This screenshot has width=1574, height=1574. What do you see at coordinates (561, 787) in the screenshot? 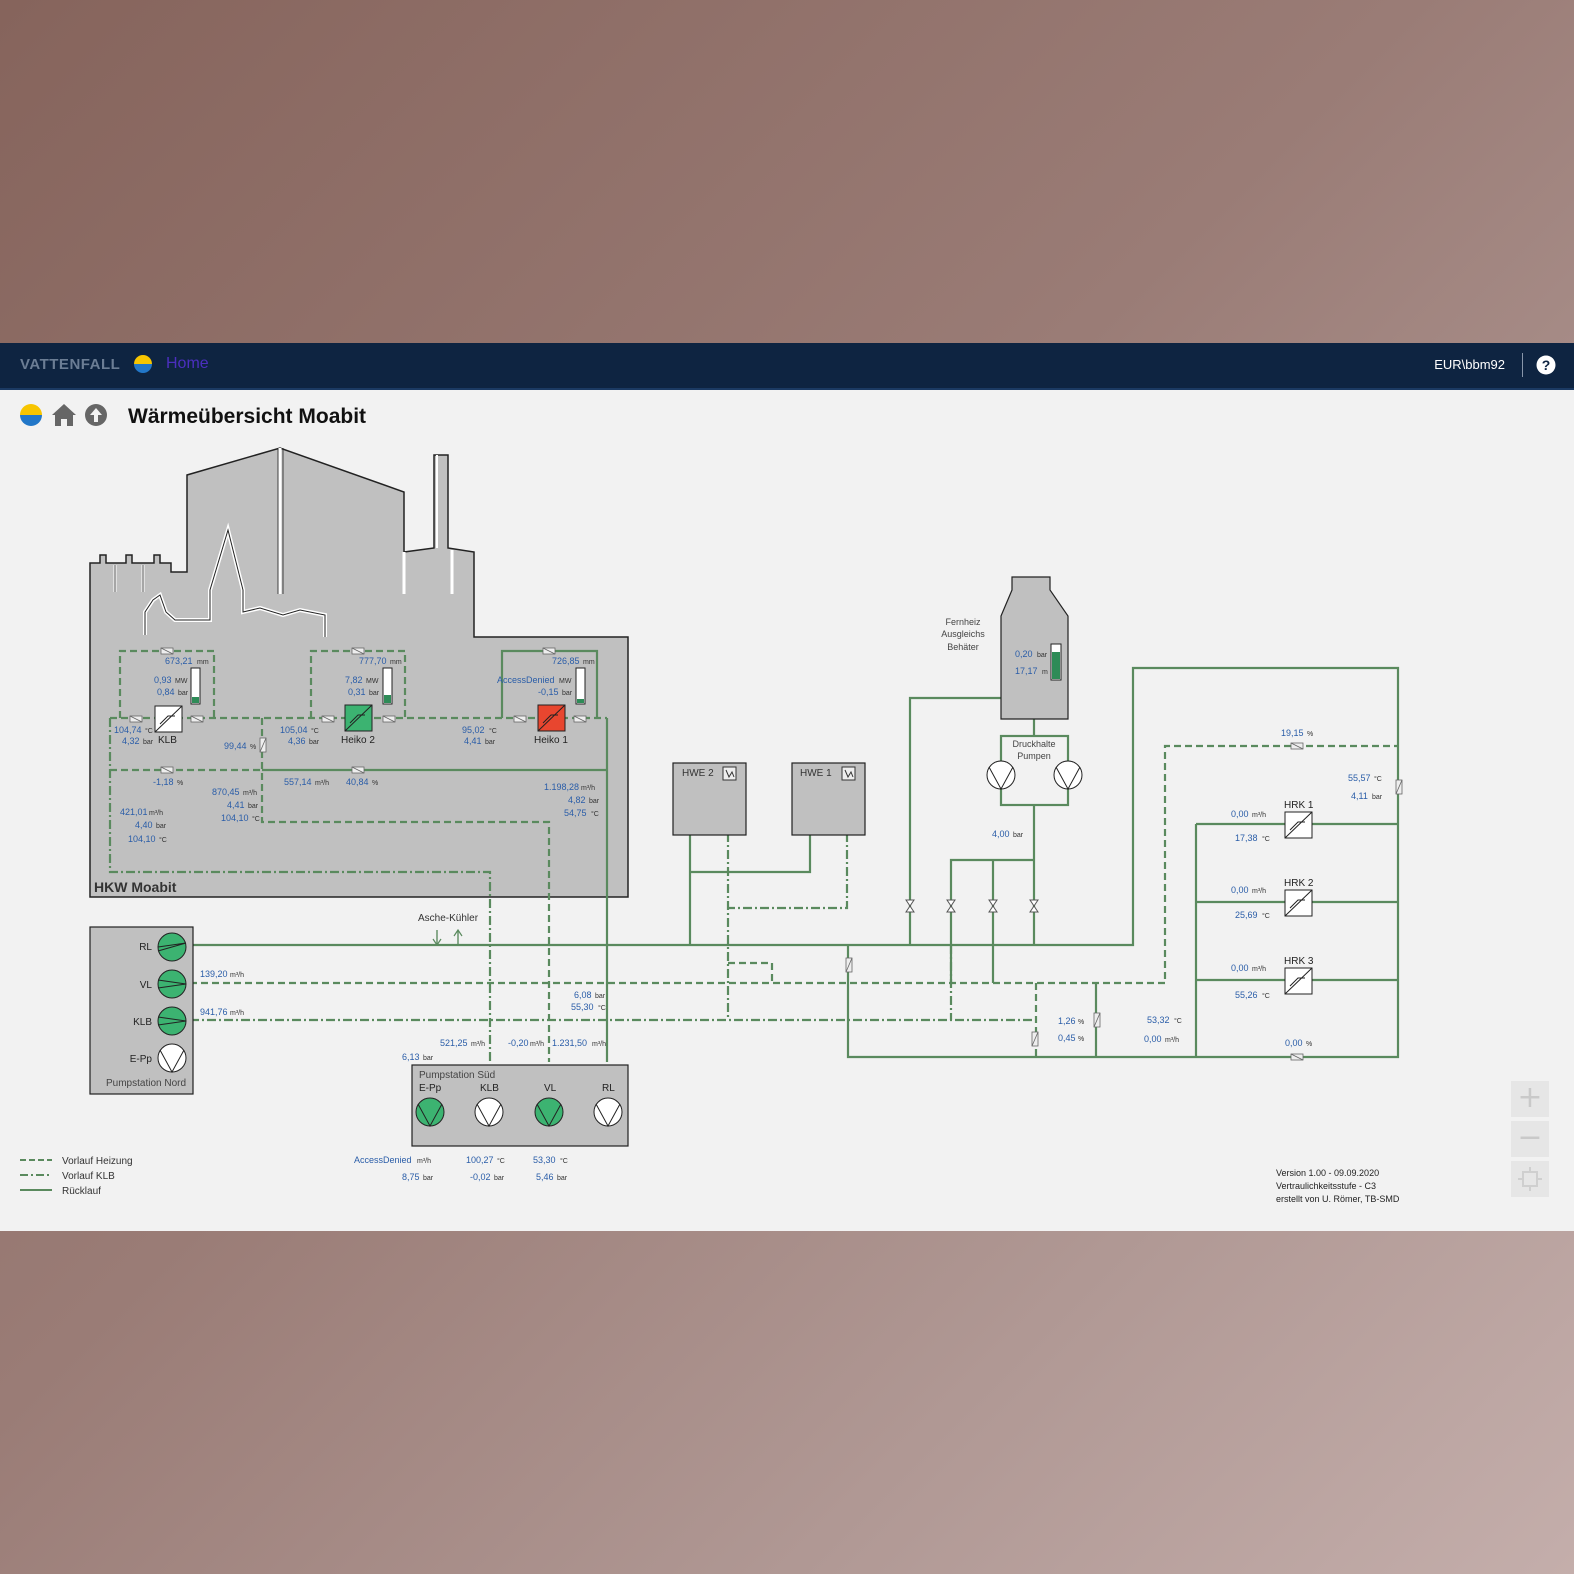
I see `svg-text: 1.198,28` at bounding box center [561, 787].